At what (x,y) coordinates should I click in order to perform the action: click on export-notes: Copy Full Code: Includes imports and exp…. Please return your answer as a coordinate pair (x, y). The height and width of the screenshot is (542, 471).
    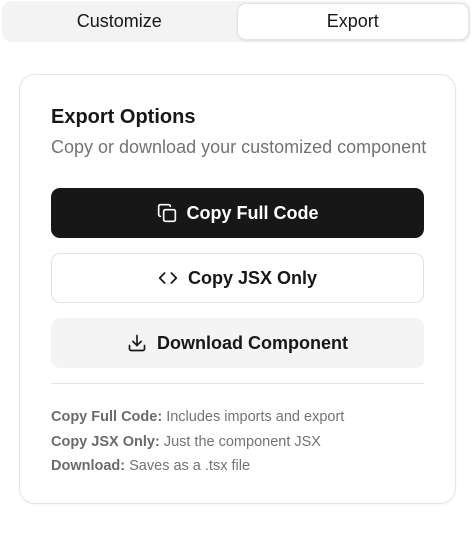
    Looking at the image, I should click on (197, 442).